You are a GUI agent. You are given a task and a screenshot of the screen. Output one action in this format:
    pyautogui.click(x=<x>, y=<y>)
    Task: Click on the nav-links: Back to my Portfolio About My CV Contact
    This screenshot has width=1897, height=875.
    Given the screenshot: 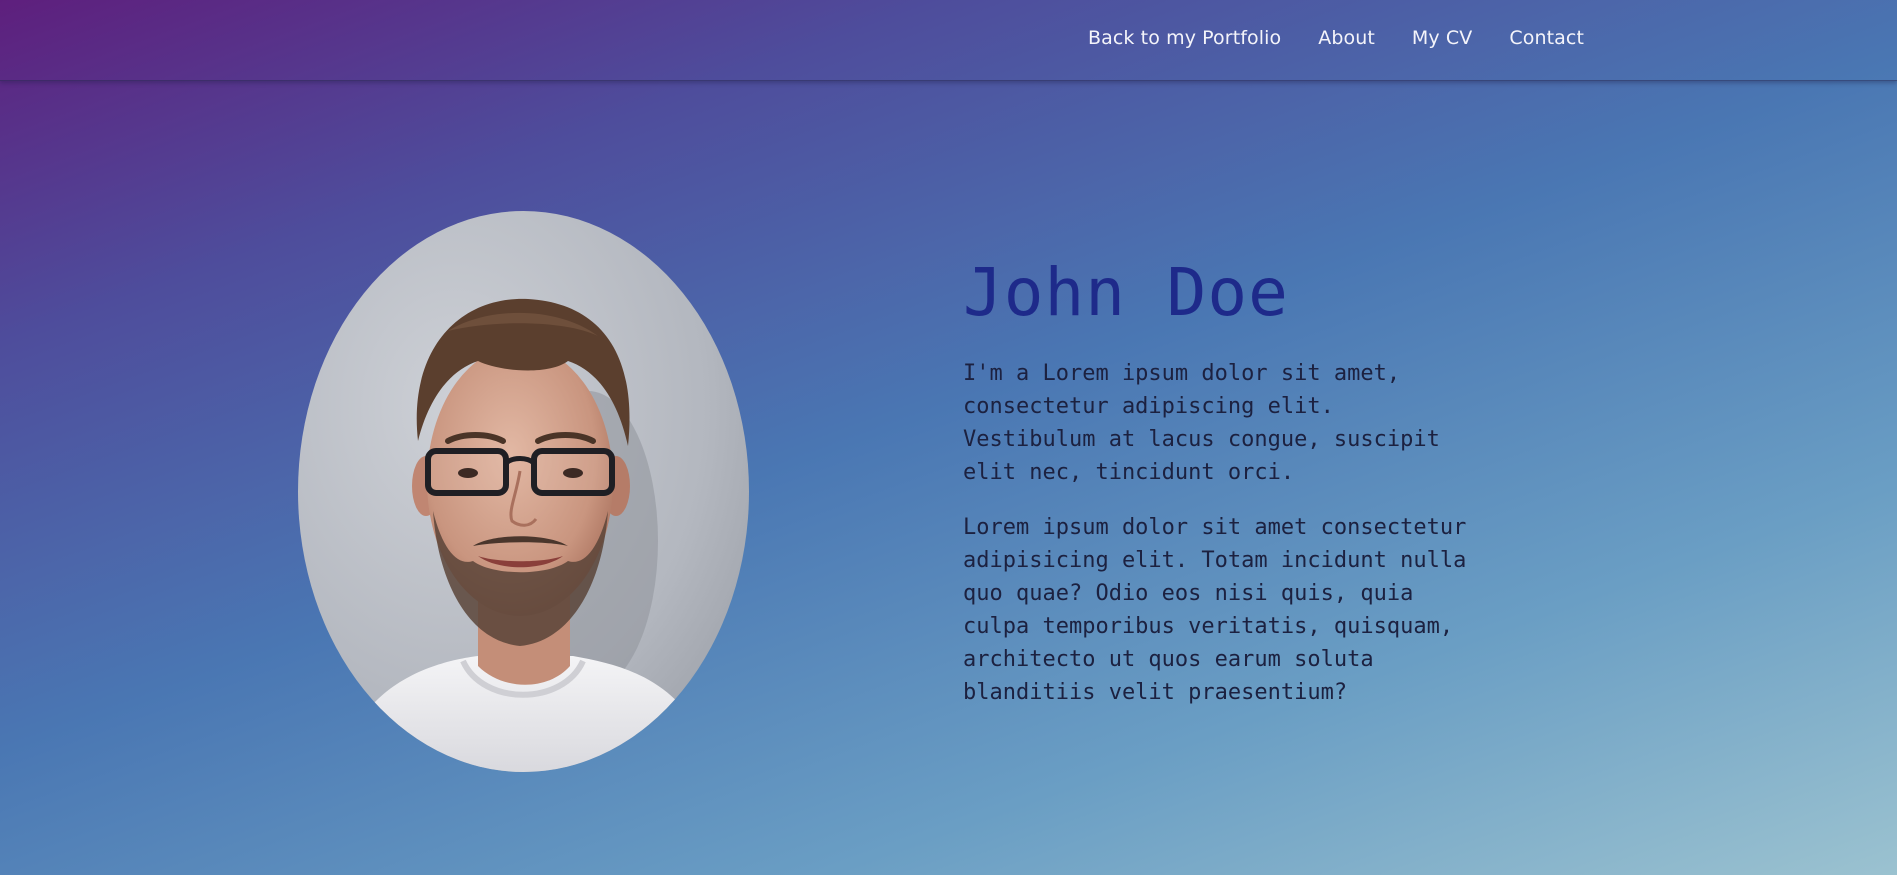 What is the action you would take?
    pyautogui.click(x=1336, y=38)
    